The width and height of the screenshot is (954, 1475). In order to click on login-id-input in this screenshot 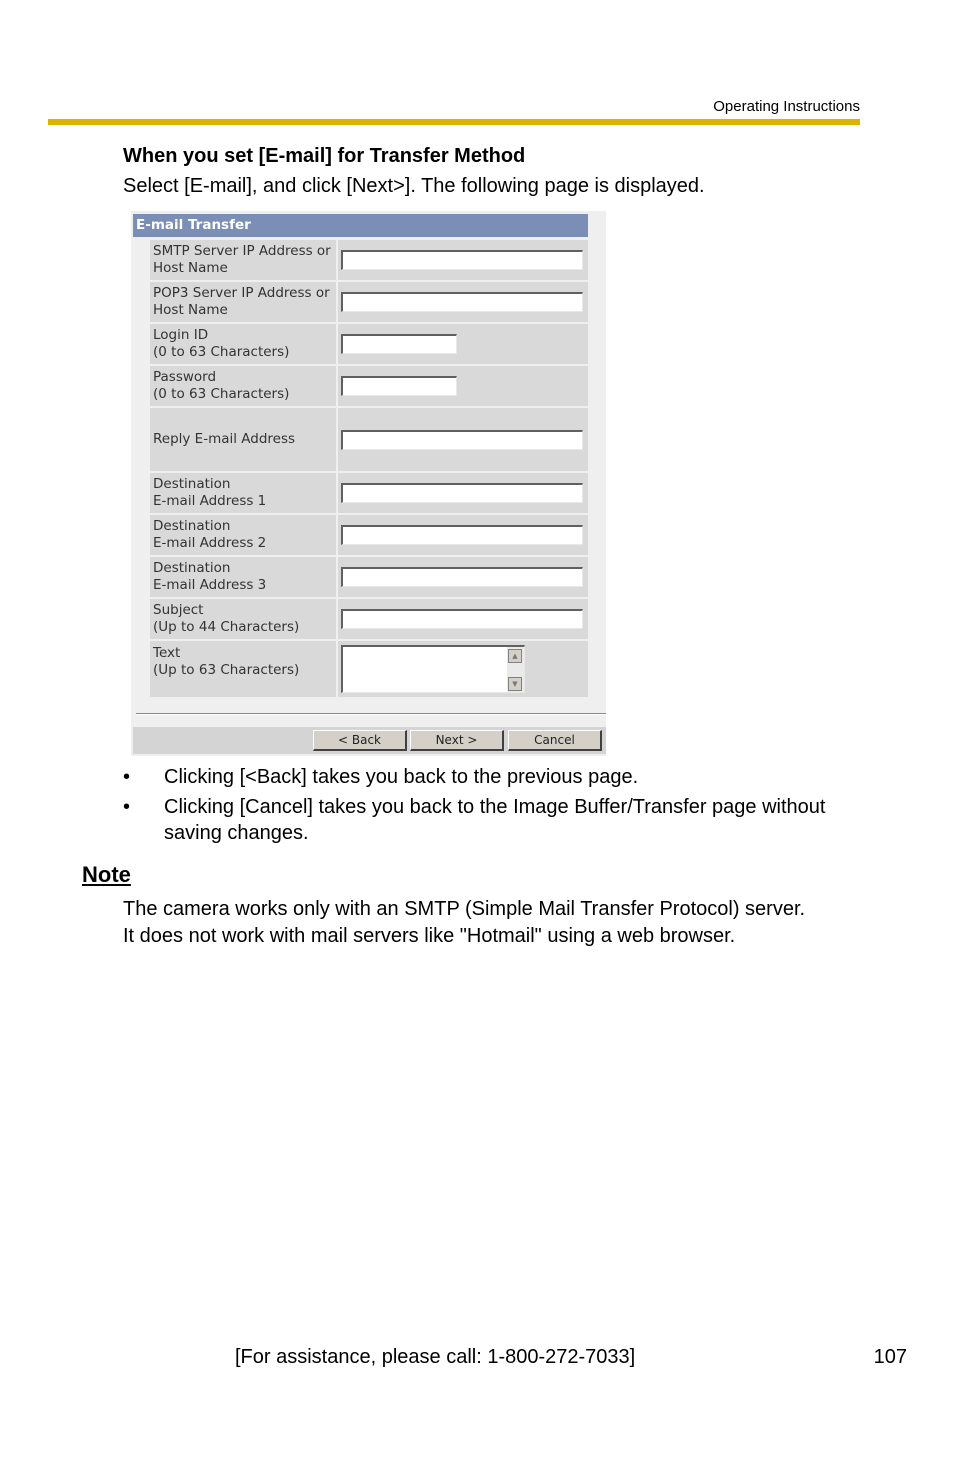, I will do `click(399, 344)`.